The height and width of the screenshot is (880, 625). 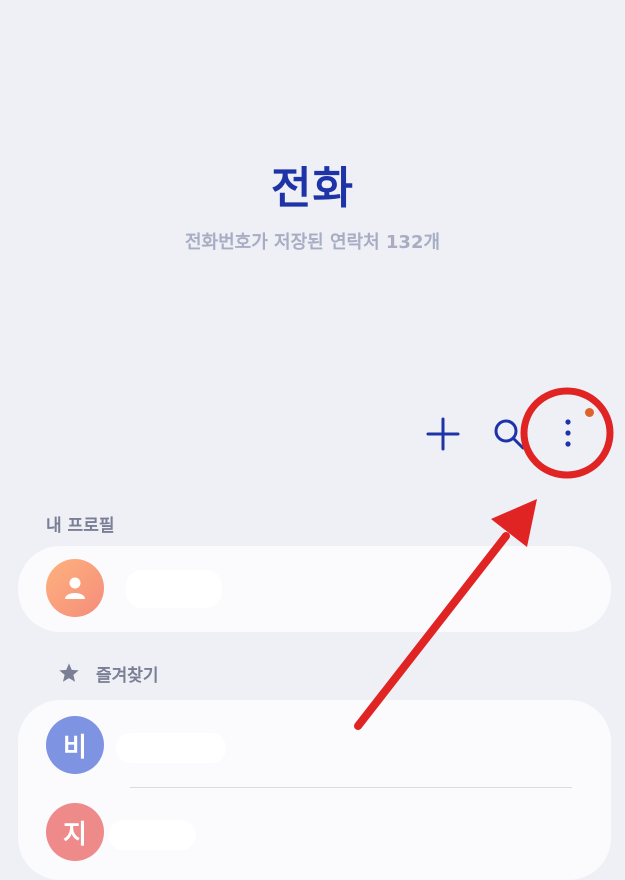 I want to click on page-title: 전화, so click(x=312, y=188).